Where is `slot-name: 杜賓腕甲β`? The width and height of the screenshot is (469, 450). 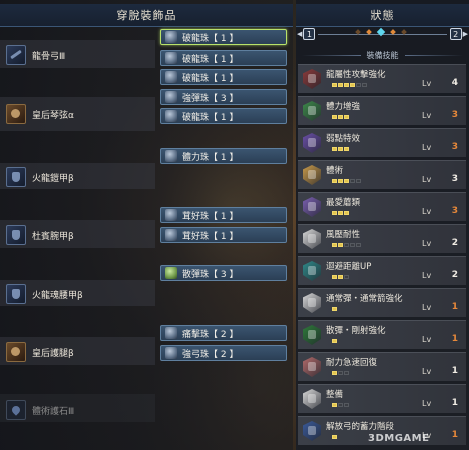 slot-name: 杜賓腕甲β is located at coordinates (53, 236).